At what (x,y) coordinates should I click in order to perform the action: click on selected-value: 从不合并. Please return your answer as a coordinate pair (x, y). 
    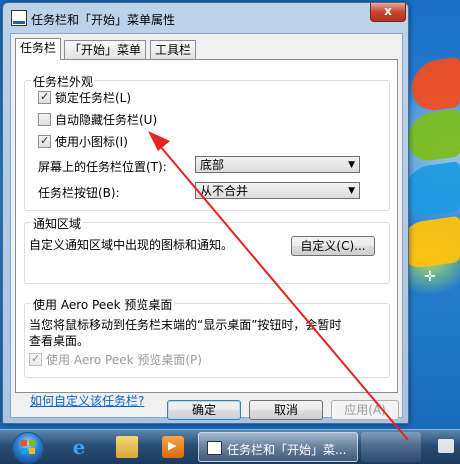
    Looking at the image, I should click on (224, 191).